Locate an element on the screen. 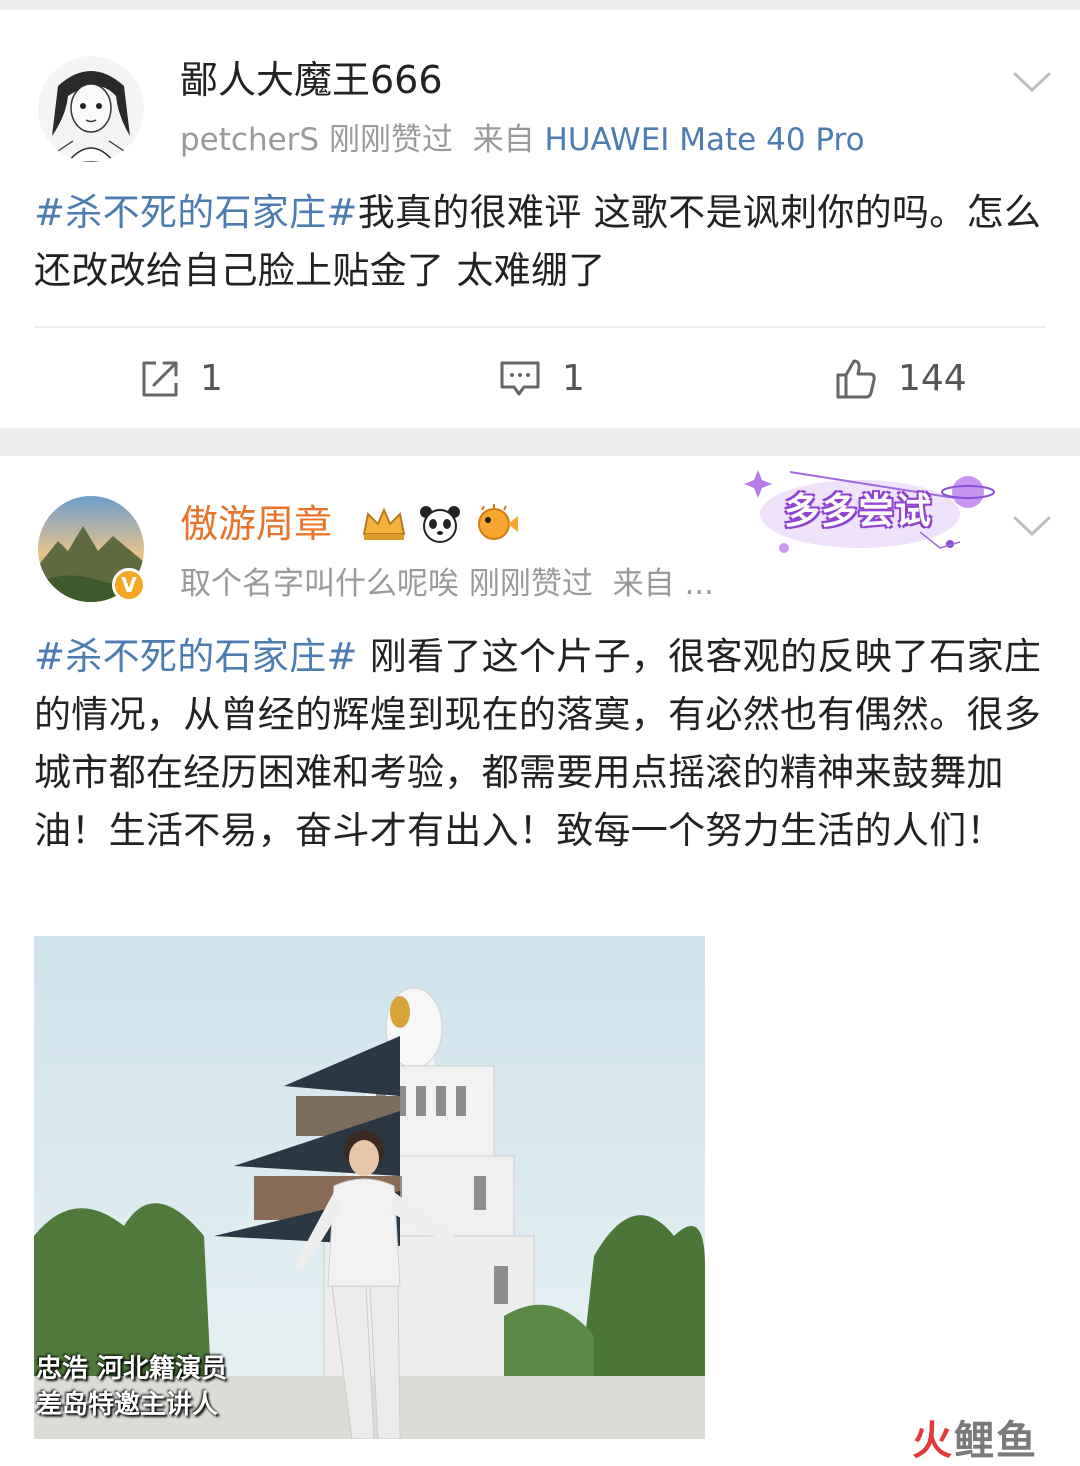  comment-icon is located at coordinates (520, 378).